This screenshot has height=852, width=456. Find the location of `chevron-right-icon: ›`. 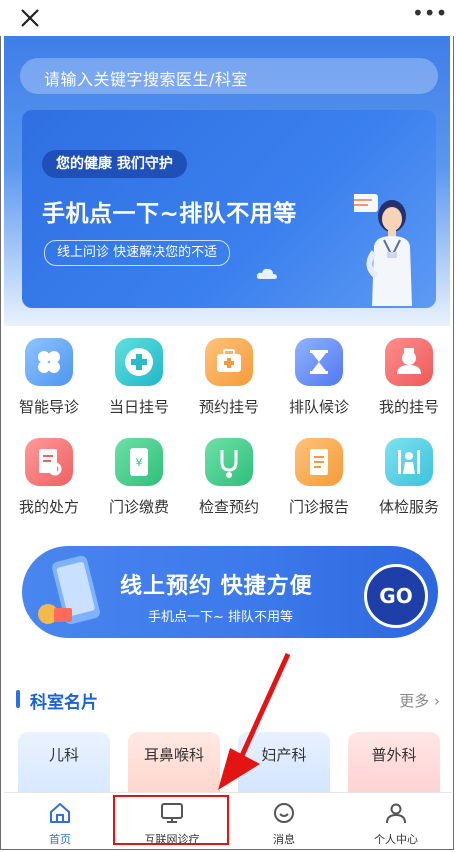

chevron-right-icon: › is located at coordinates (437, 701).